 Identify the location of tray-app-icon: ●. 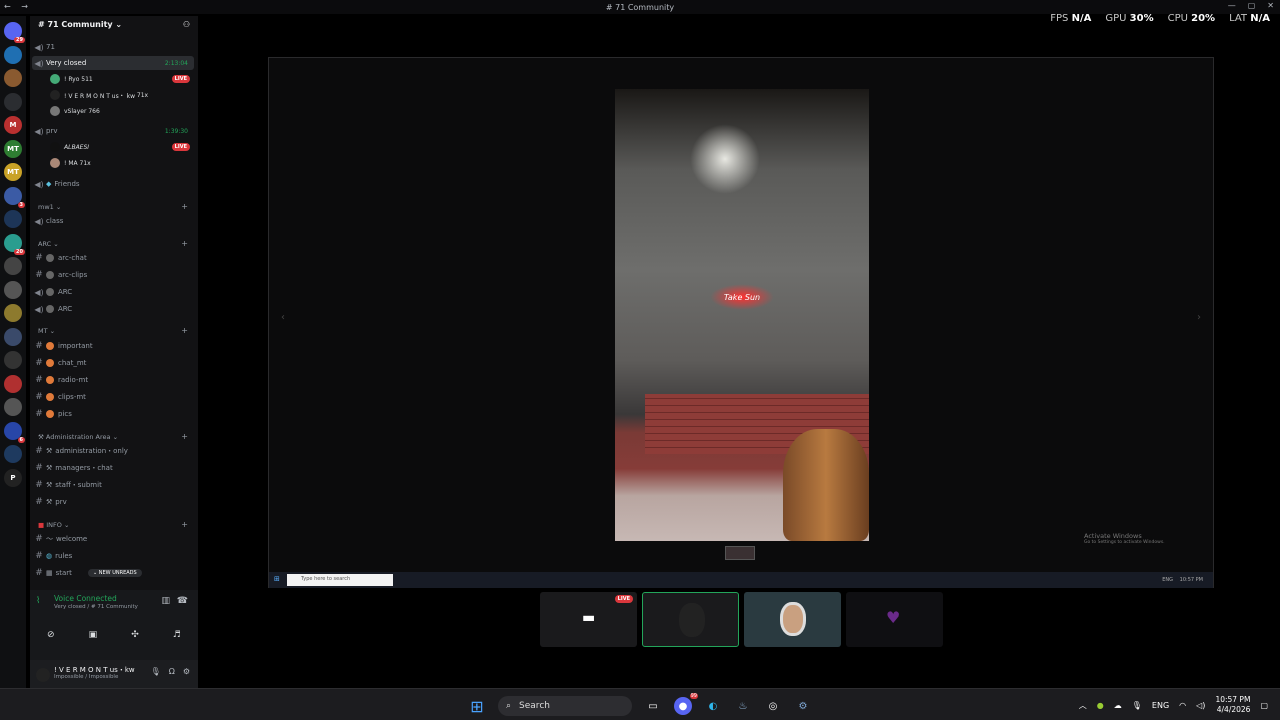
(1100, 705).